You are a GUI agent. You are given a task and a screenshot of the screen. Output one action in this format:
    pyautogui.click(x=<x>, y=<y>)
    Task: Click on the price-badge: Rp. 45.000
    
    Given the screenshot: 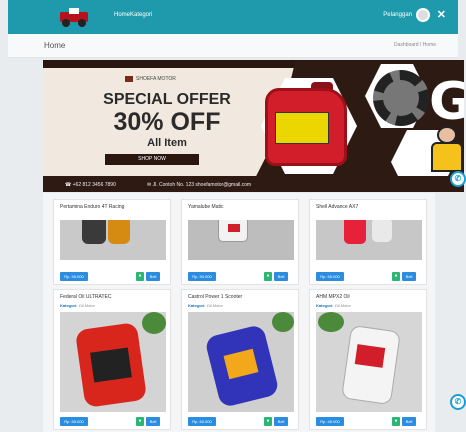 What is the action you would take?
    pyautogui.click(x=330, y=421)
    